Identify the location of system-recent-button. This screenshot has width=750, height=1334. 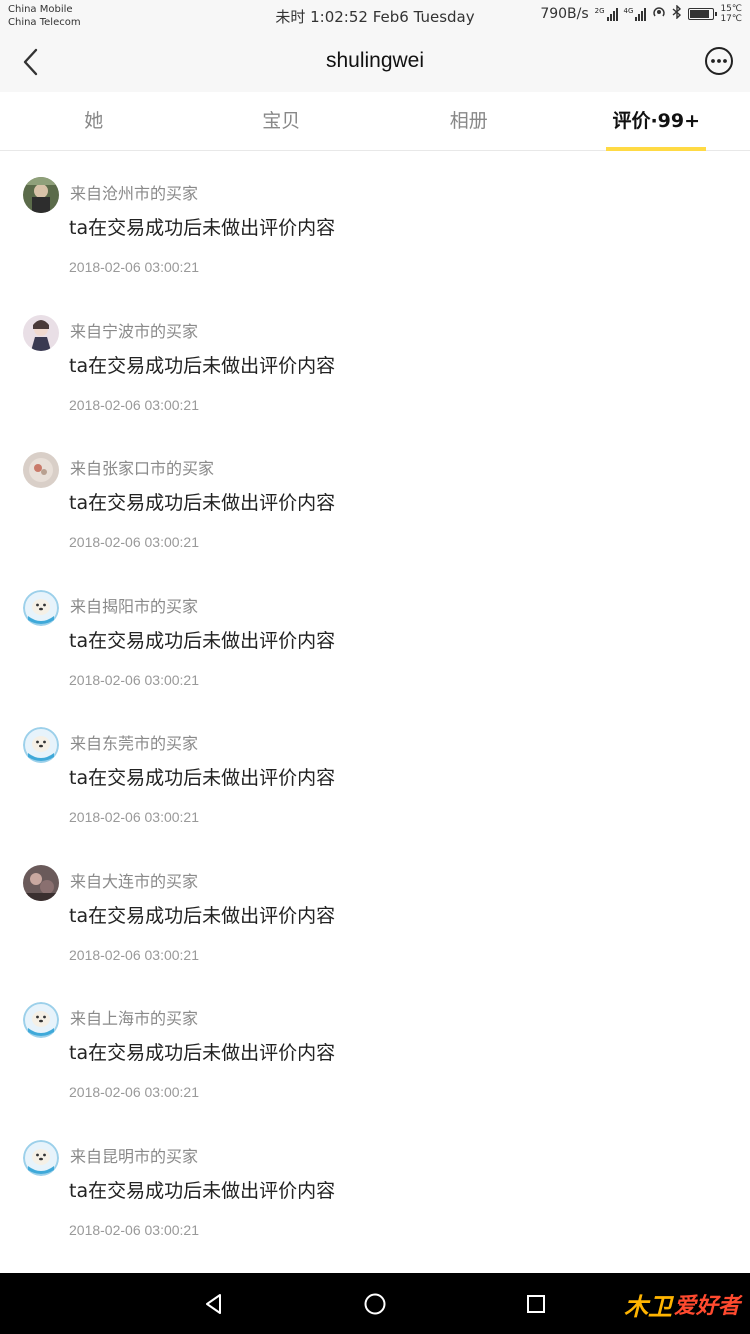
(536, 1304).